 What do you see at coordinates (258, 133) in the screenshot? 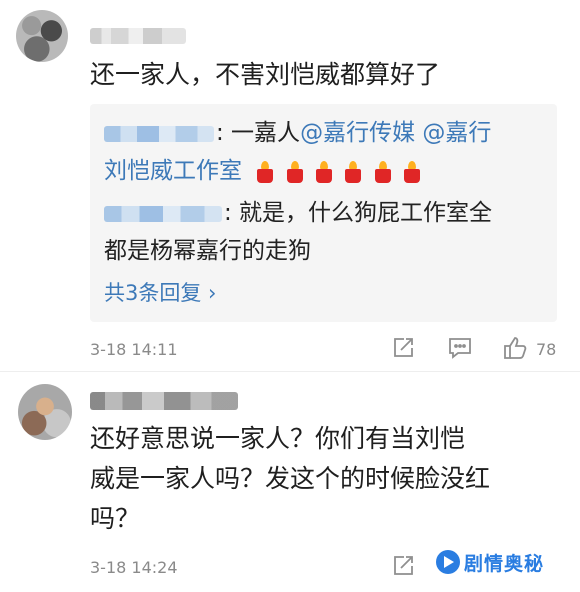
I see `reply-1-lead: : 一嘉人` at bounding box center [258, 133].